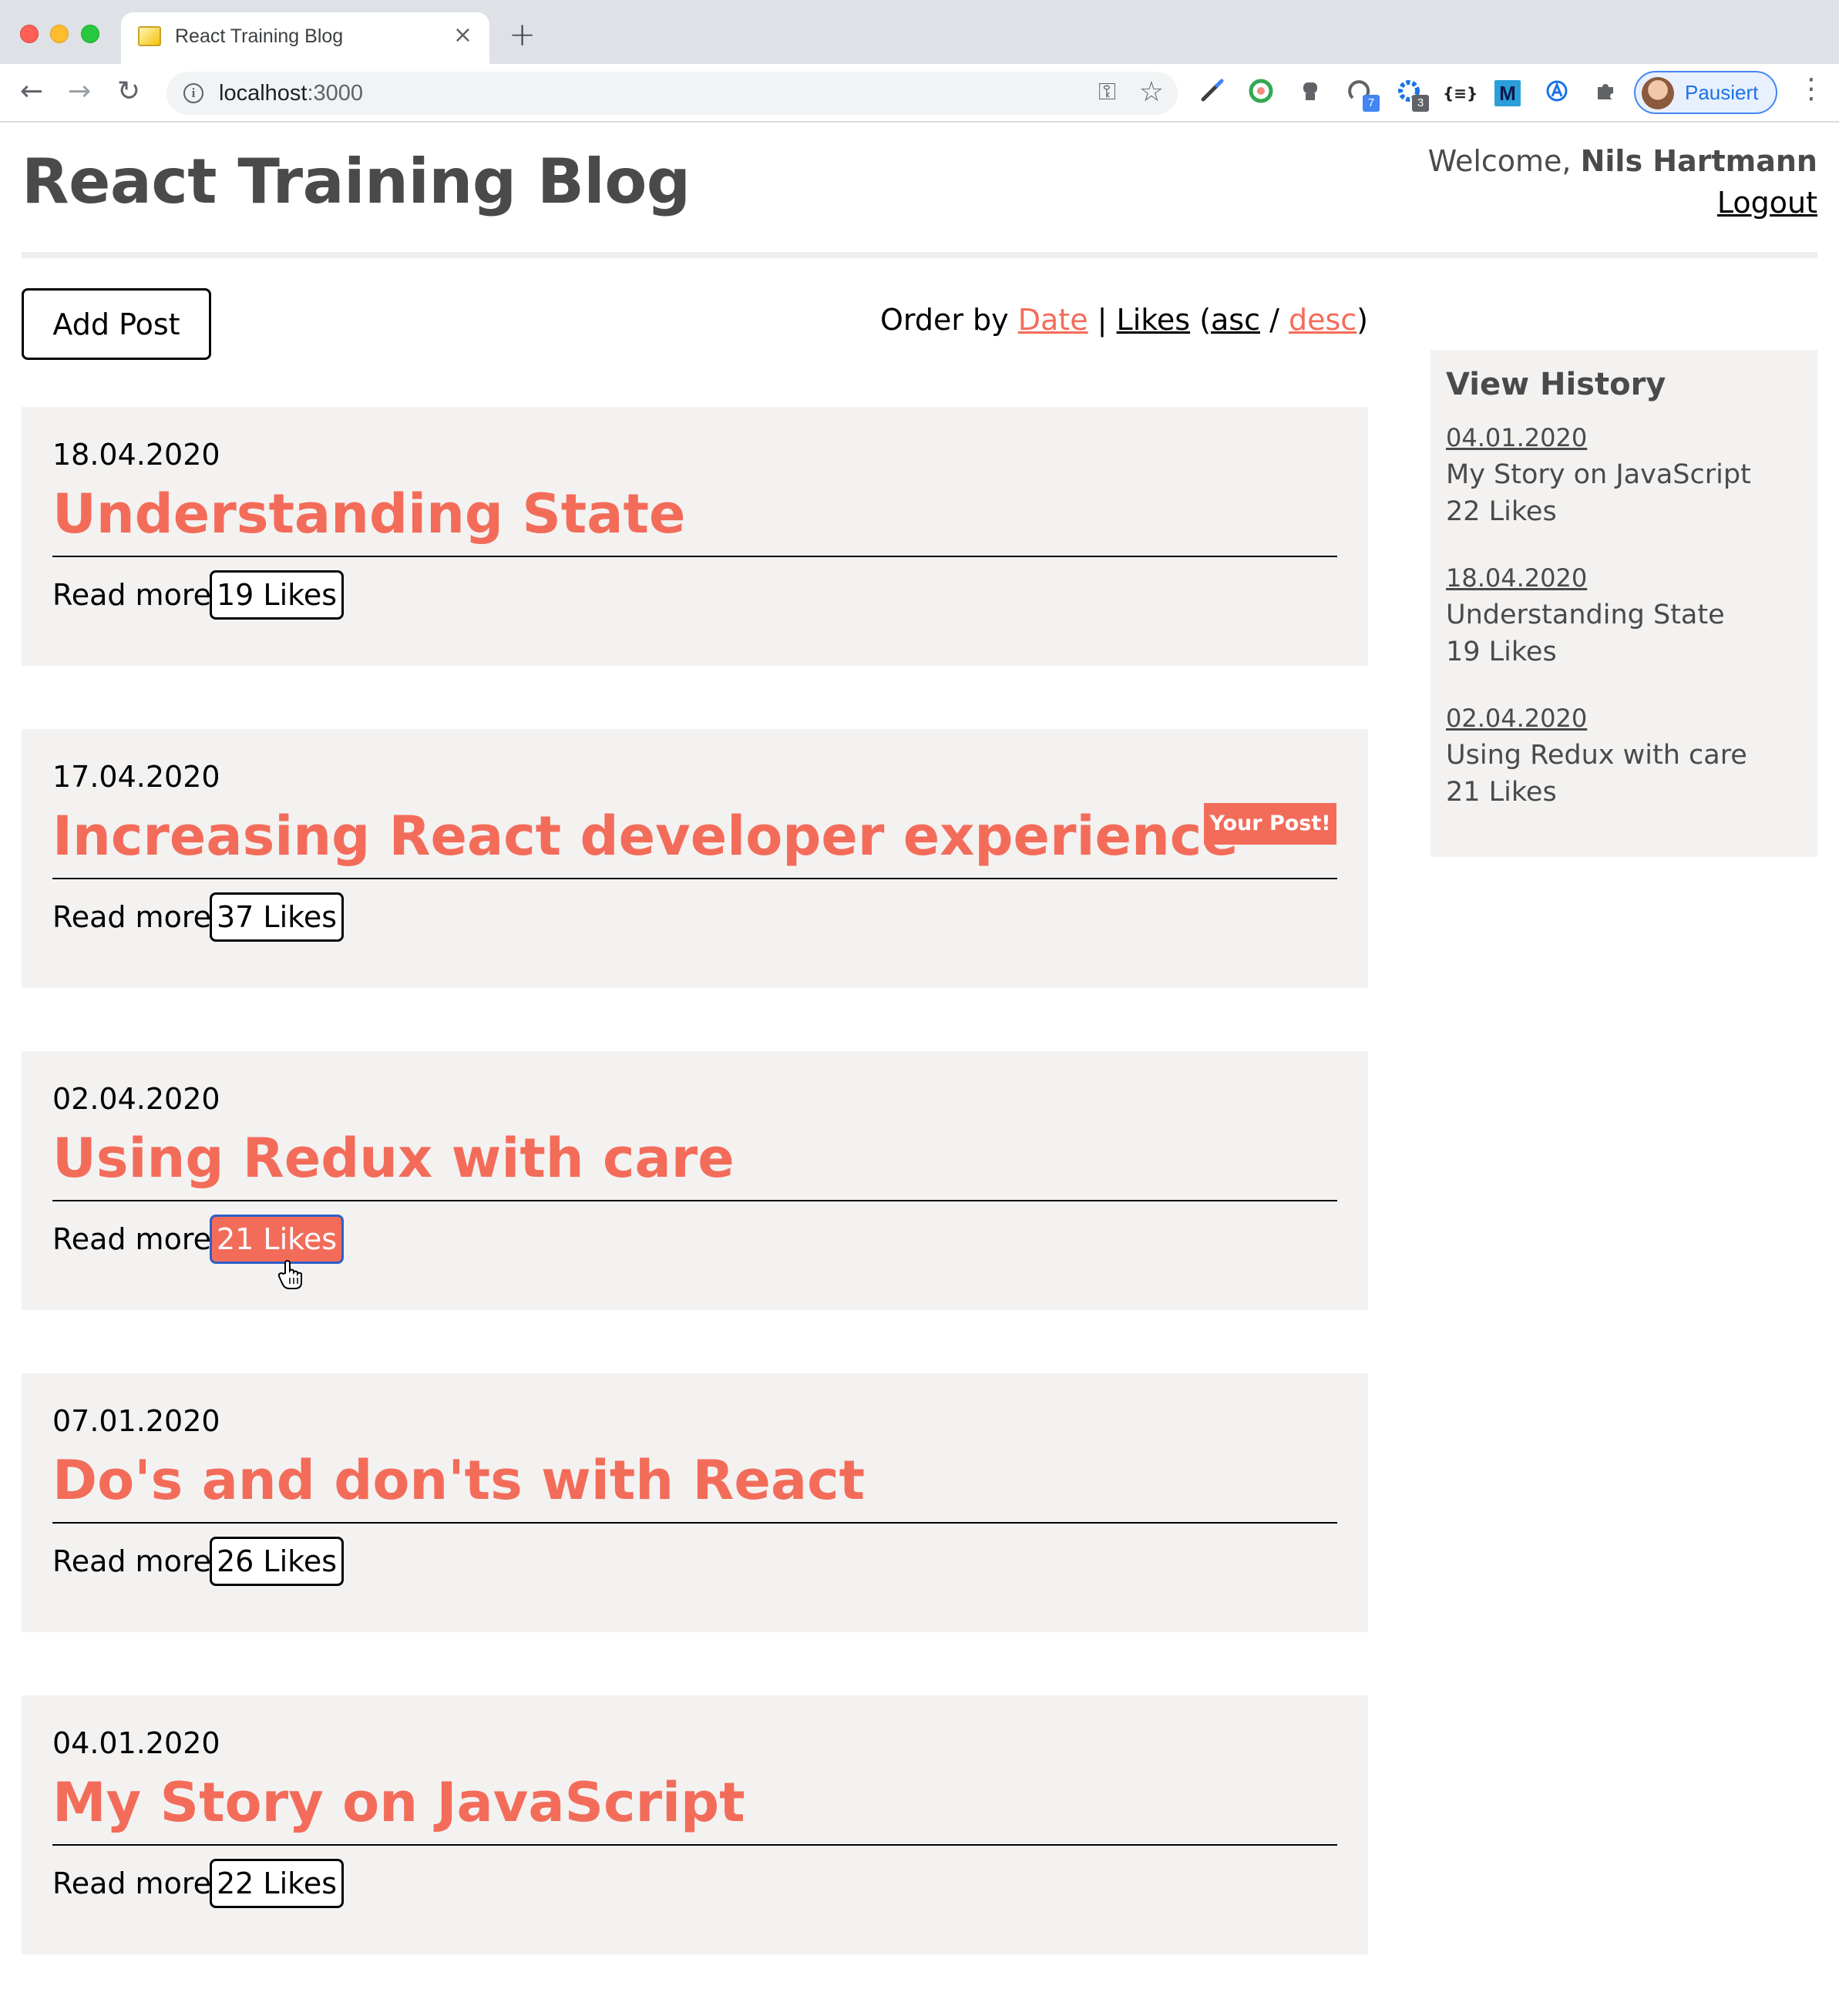 This screenshot has height=2016, width=1839. I want to click on history-item-date-link: 02.04.2020, so click(1596, 719).